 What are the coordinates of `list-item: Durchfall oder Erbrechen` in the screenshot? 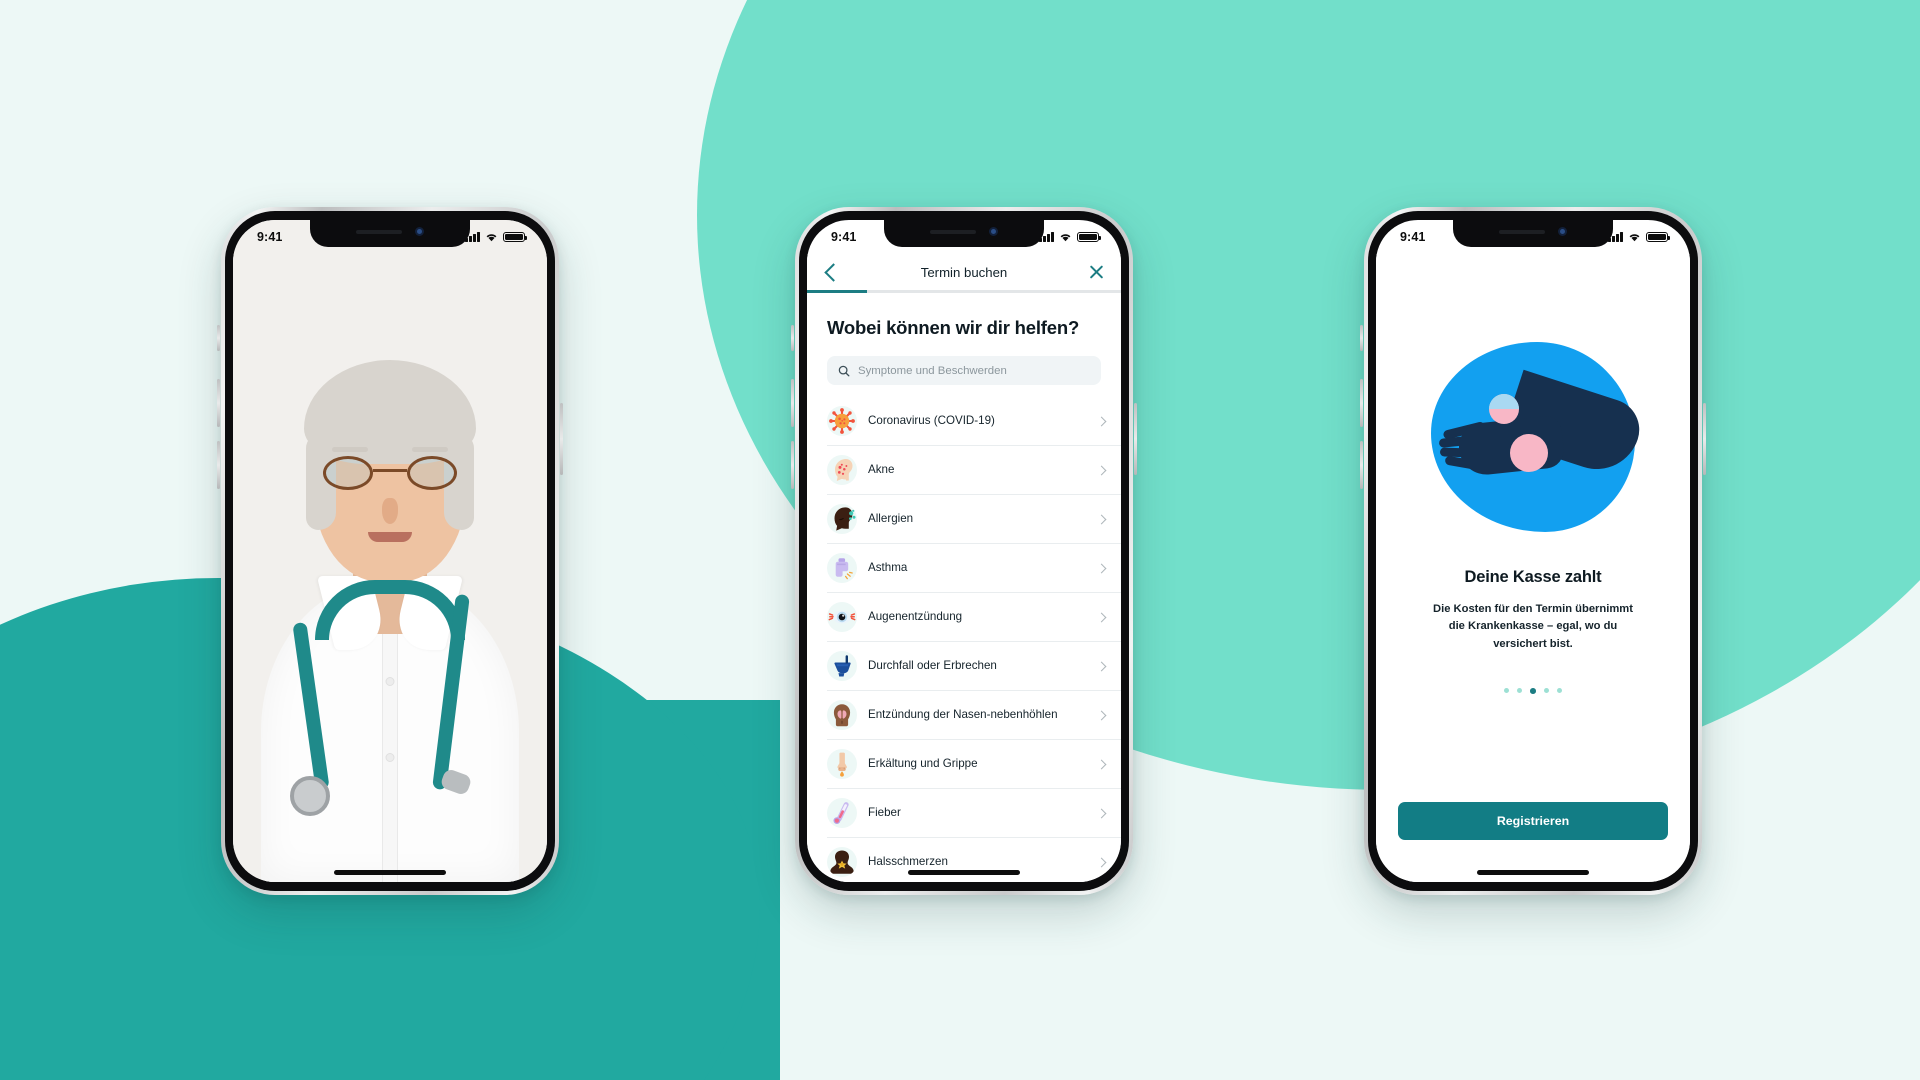 It's located at (974, 666).